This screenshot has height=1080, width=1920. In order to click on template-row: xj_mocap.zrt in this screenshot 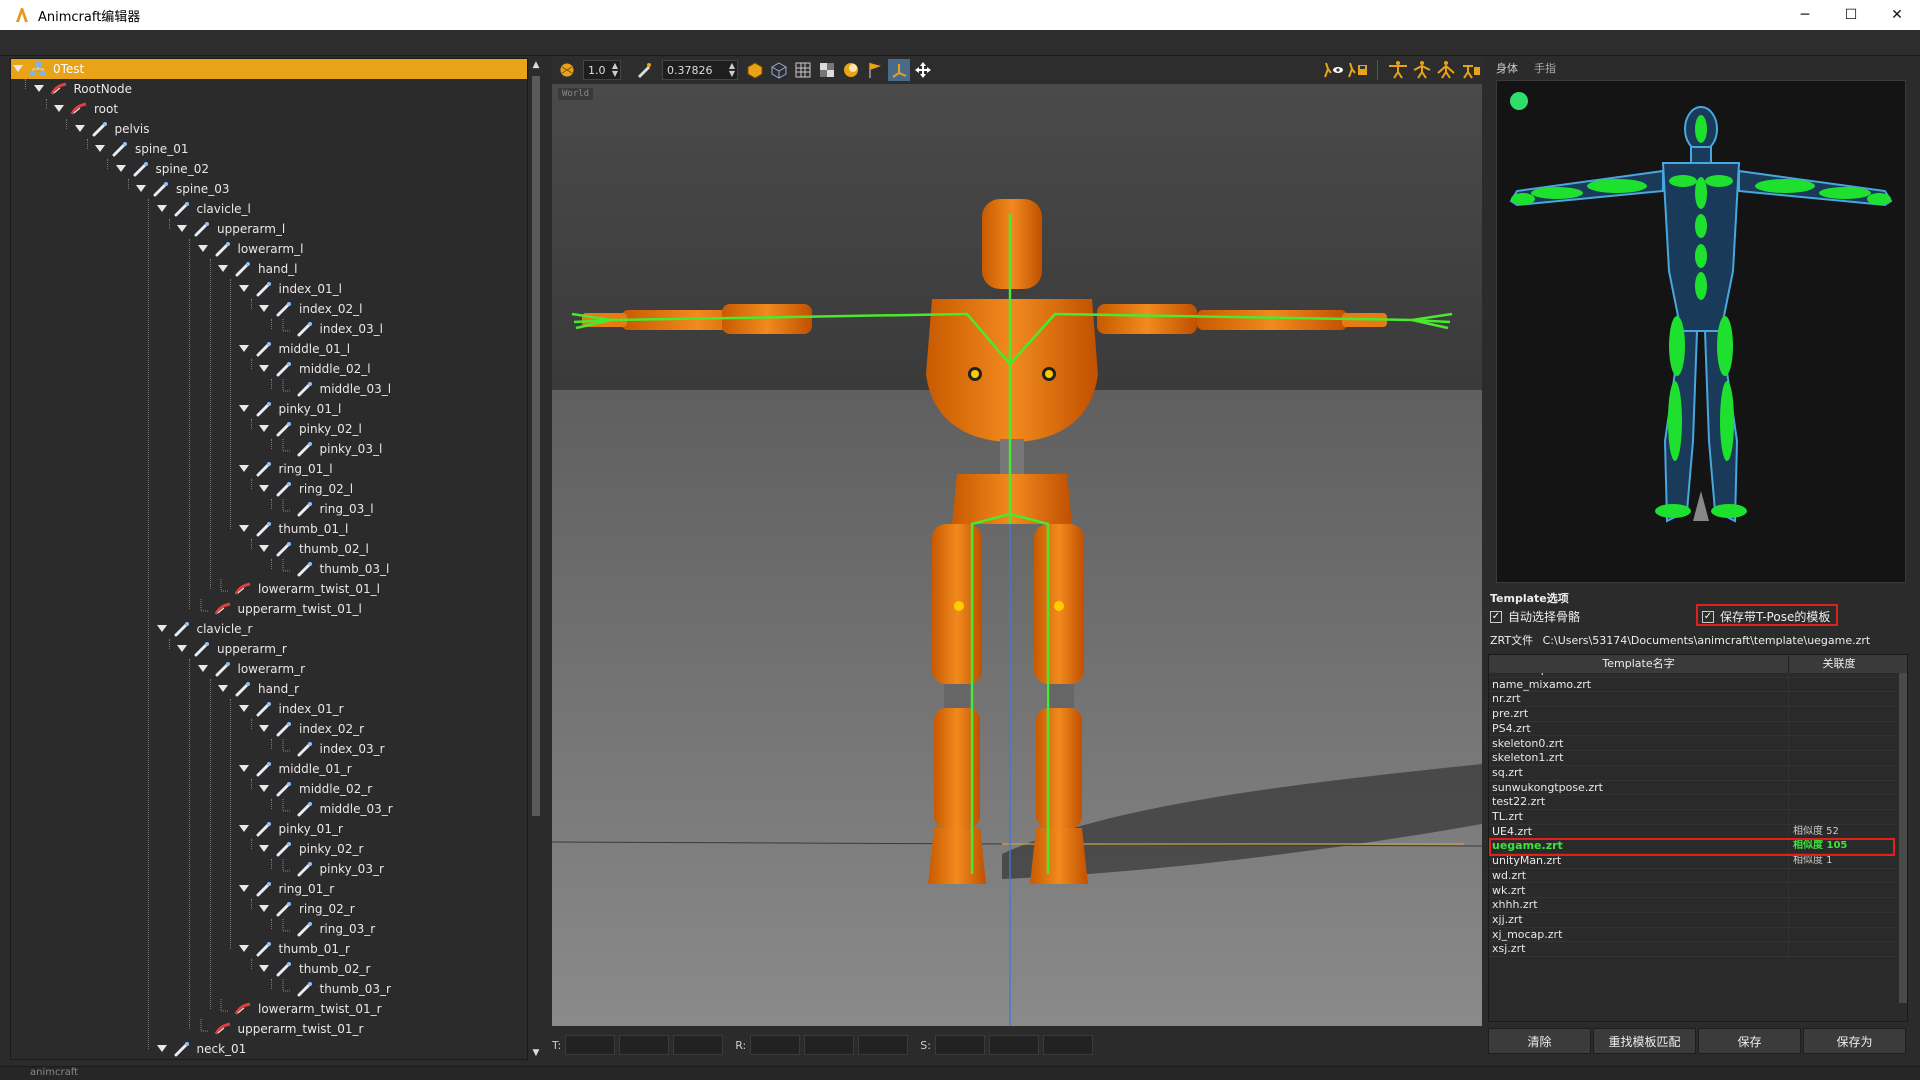, I will do `click(1693, 935)`.